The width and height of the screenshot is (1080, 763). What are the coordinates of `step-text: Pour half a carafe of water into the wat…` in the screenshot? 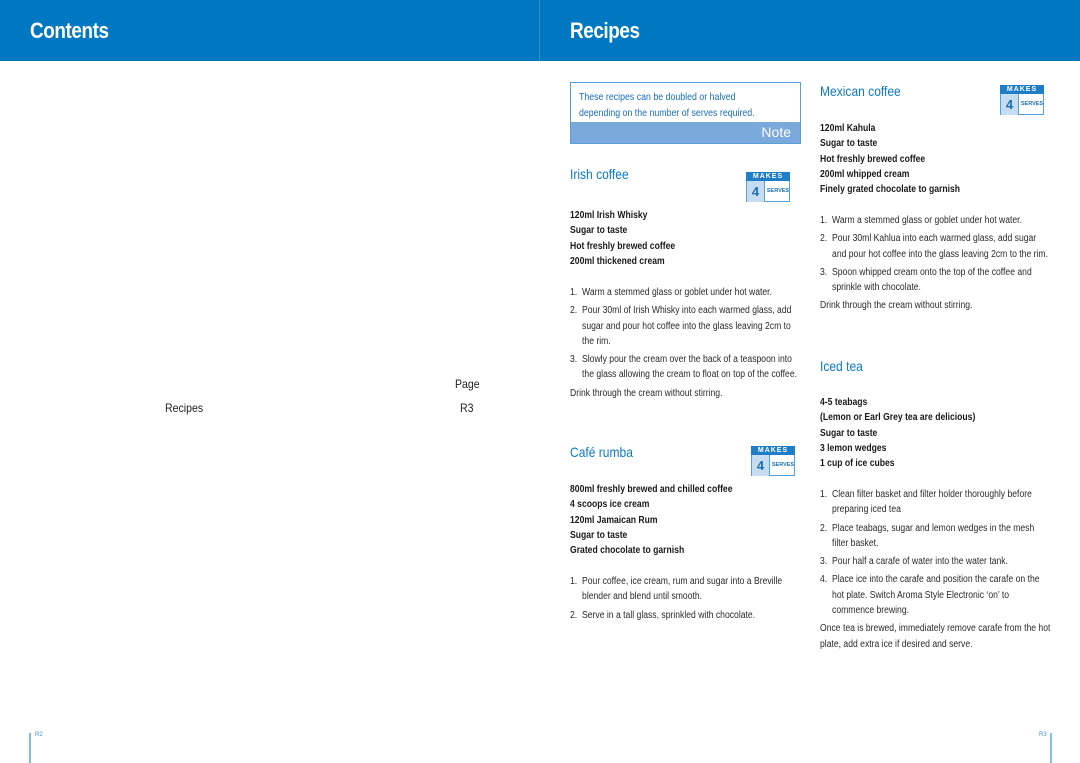 It's located at (920, 562).